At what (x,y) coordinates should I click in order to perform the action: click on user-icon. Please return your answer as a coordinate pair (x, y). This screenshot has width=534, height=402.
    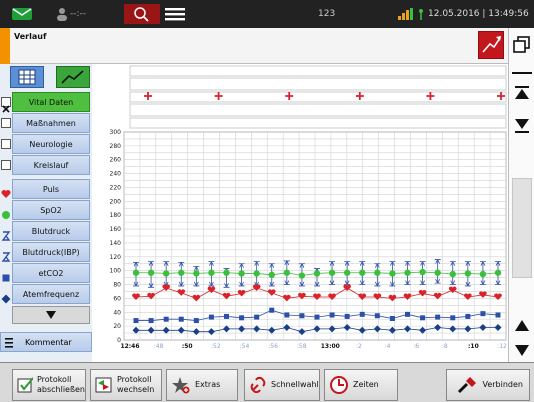
    Looking at the image, I should click on (62, 14).